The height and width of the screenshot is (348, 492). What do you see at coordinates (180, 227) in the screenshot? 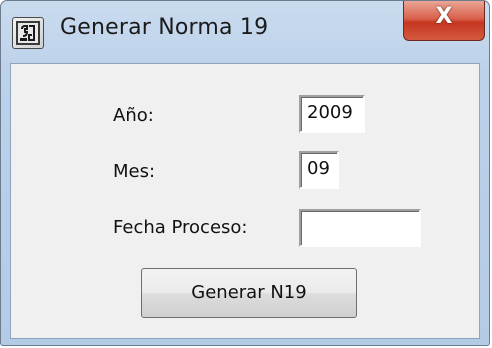
I see `fecha-proceso-label: Fecha Proceso:` at bounding box center [180, 227].